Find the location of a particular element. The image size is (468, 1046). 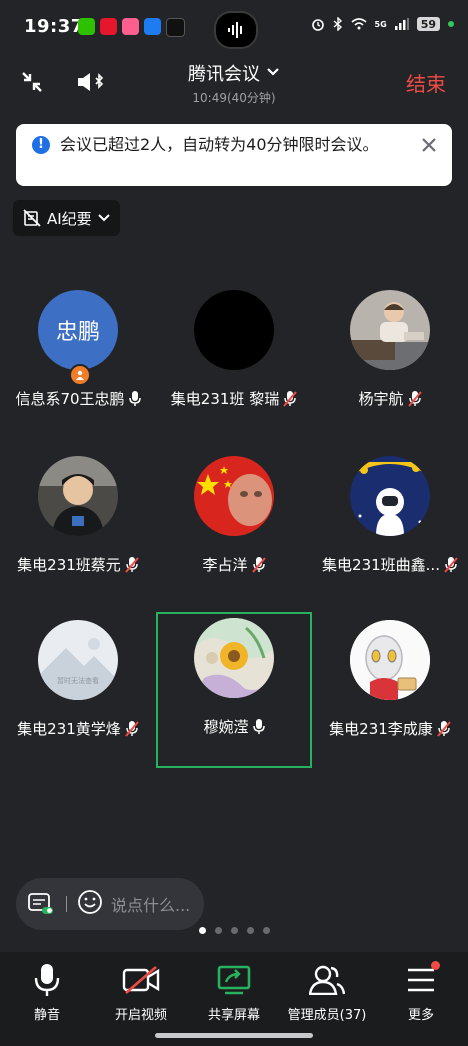

participant-tile: 杨宇航 is located at coordinates (390, 362).